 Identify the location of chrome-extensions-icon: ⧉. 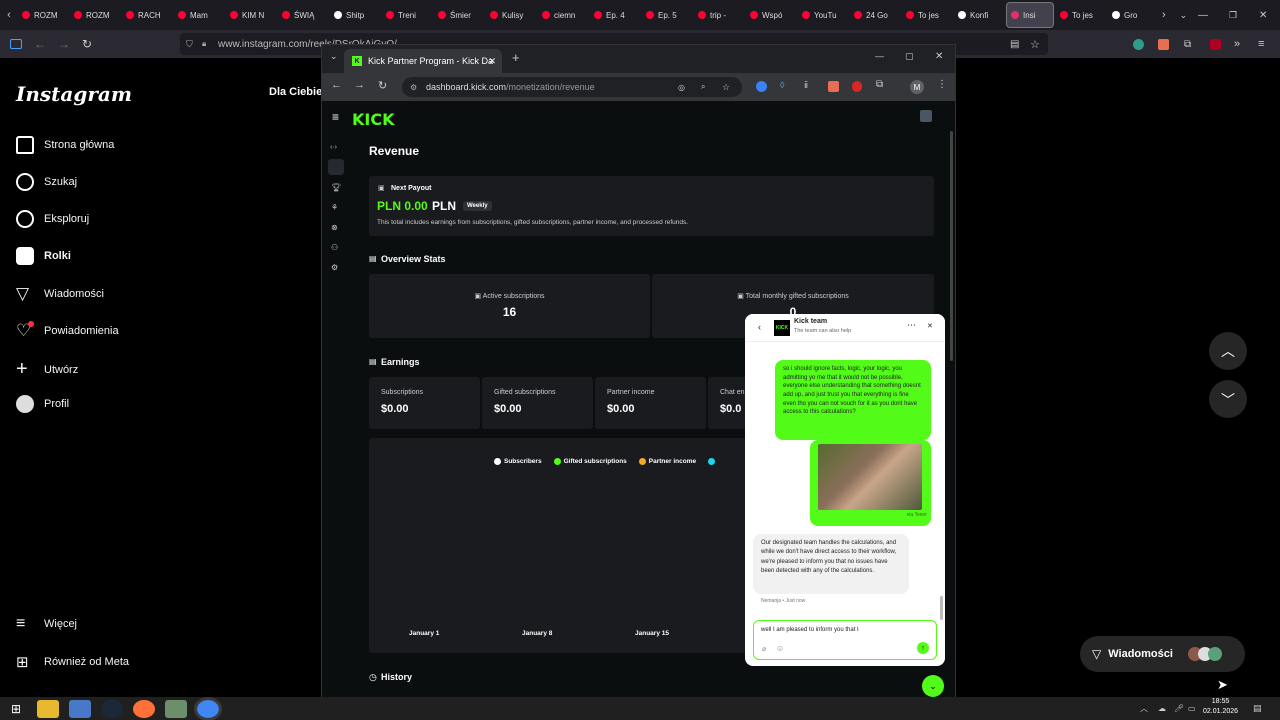
(879, 84).